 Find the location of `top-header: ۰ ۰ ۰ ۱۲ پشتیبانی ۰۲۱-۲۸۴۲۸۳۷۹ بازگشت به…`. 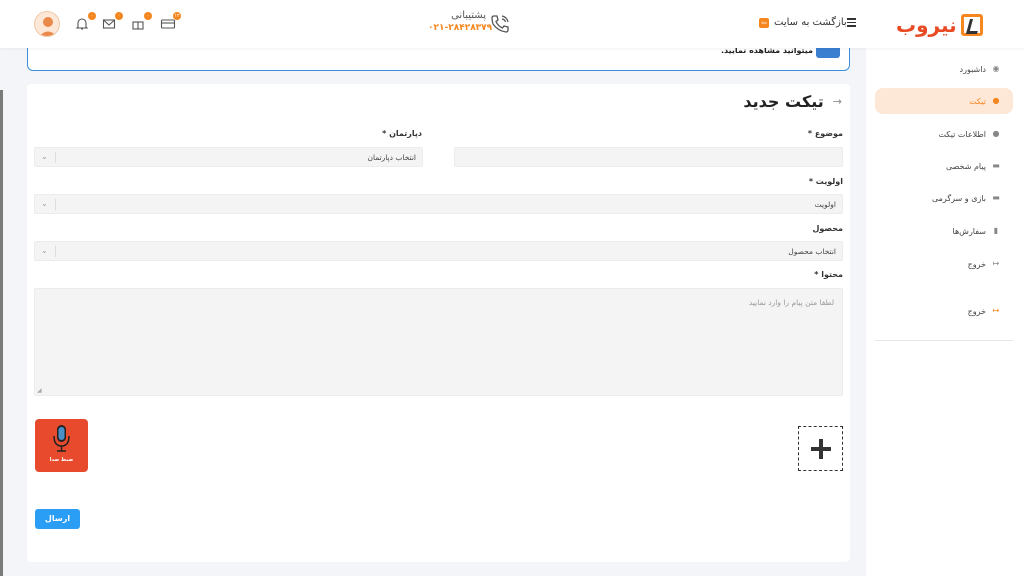

top-header: ۰ ۰ ۰ ۱۲ پشتیبانی ۰۲۱-۲۸۴۲۸۳۷۹ بازگشت به… is located at coordinates (512, 24).